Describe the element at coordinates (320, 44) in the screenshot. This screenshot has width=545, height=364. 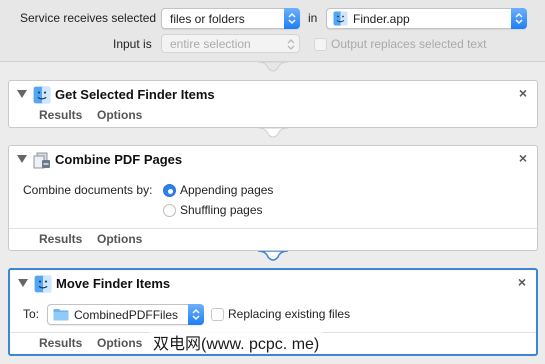
I see `output-replaces-checkbox` at that location.